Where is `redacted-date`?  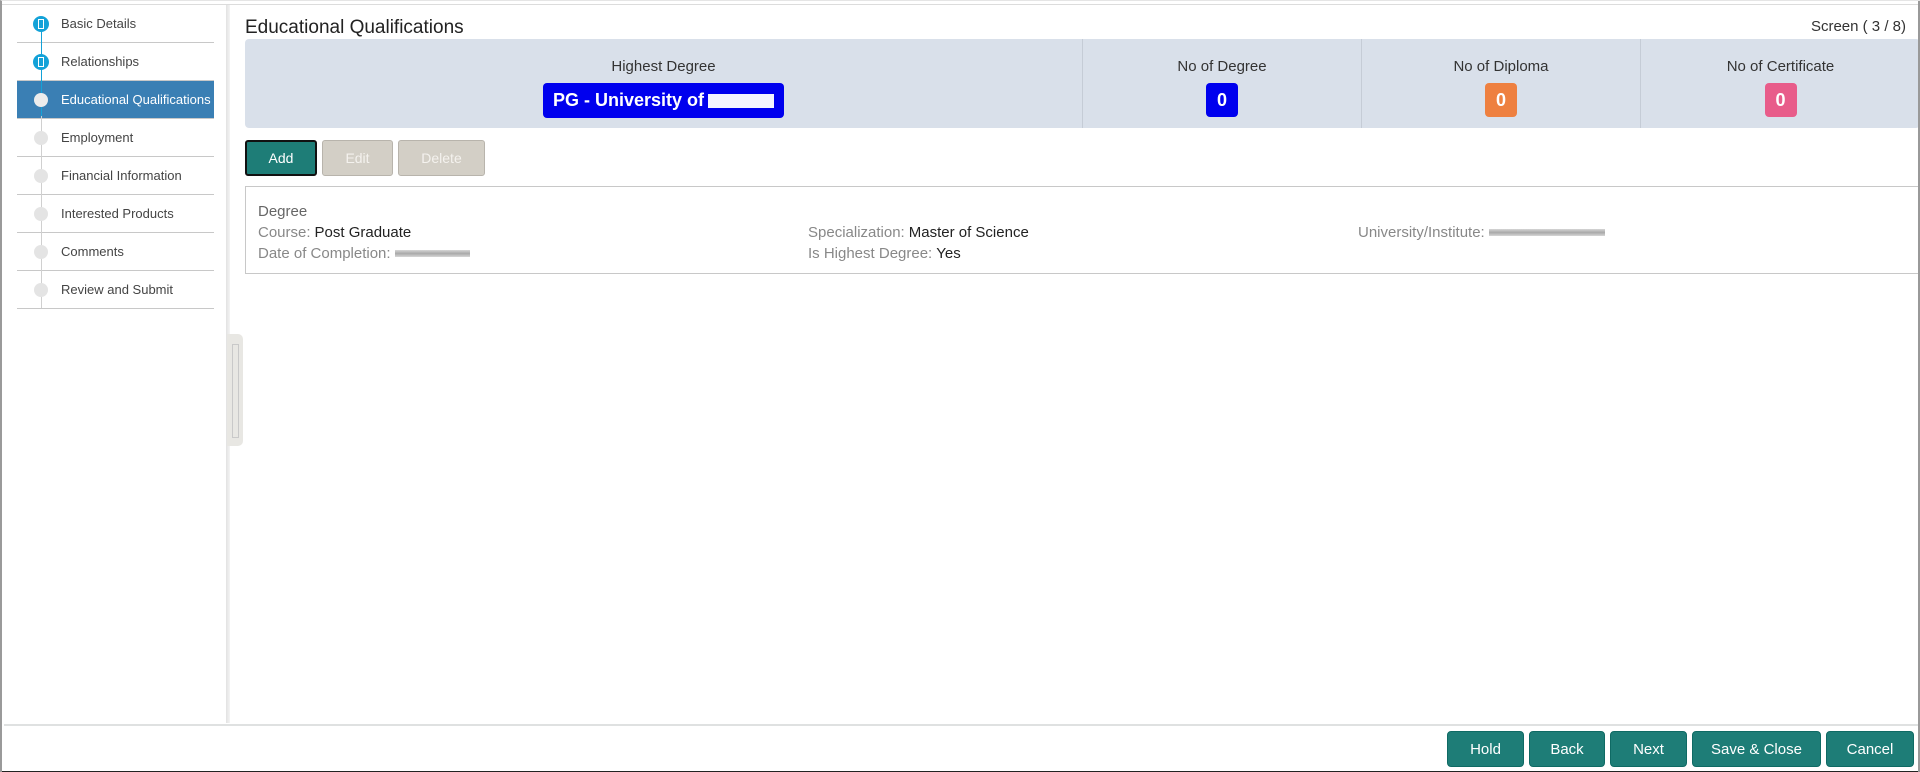 redacted-date is located at coordinates (432, 253).